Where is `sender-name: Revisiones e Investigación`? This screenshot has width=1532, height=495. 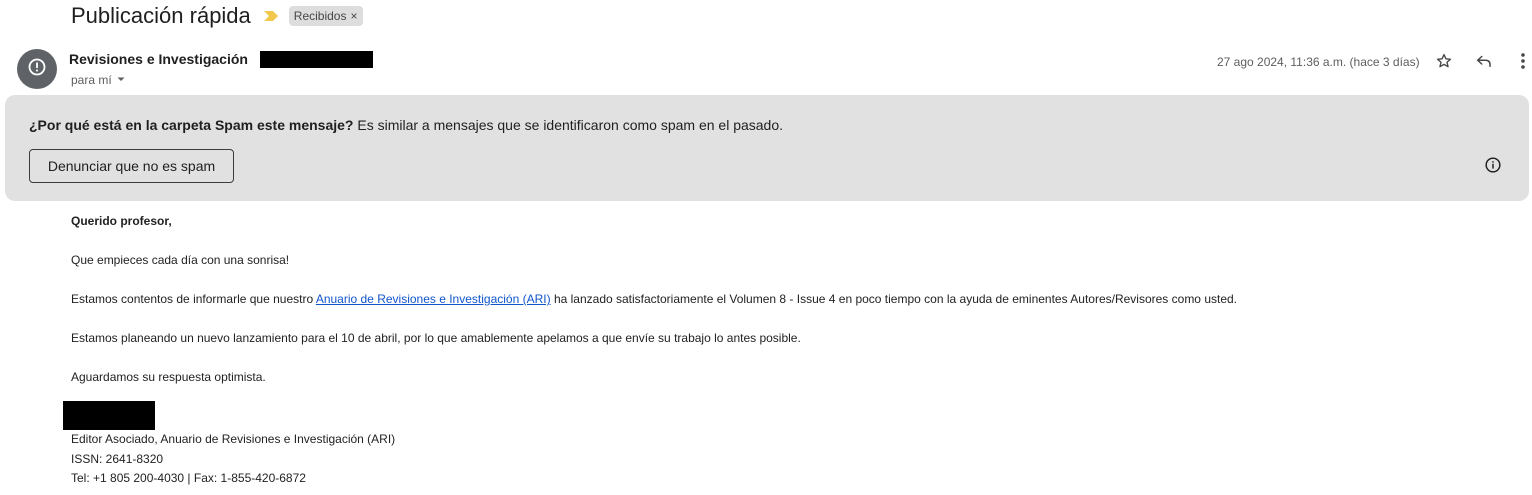
sender-name: Revisiones e Investigación is located at coordinates (158, 59).